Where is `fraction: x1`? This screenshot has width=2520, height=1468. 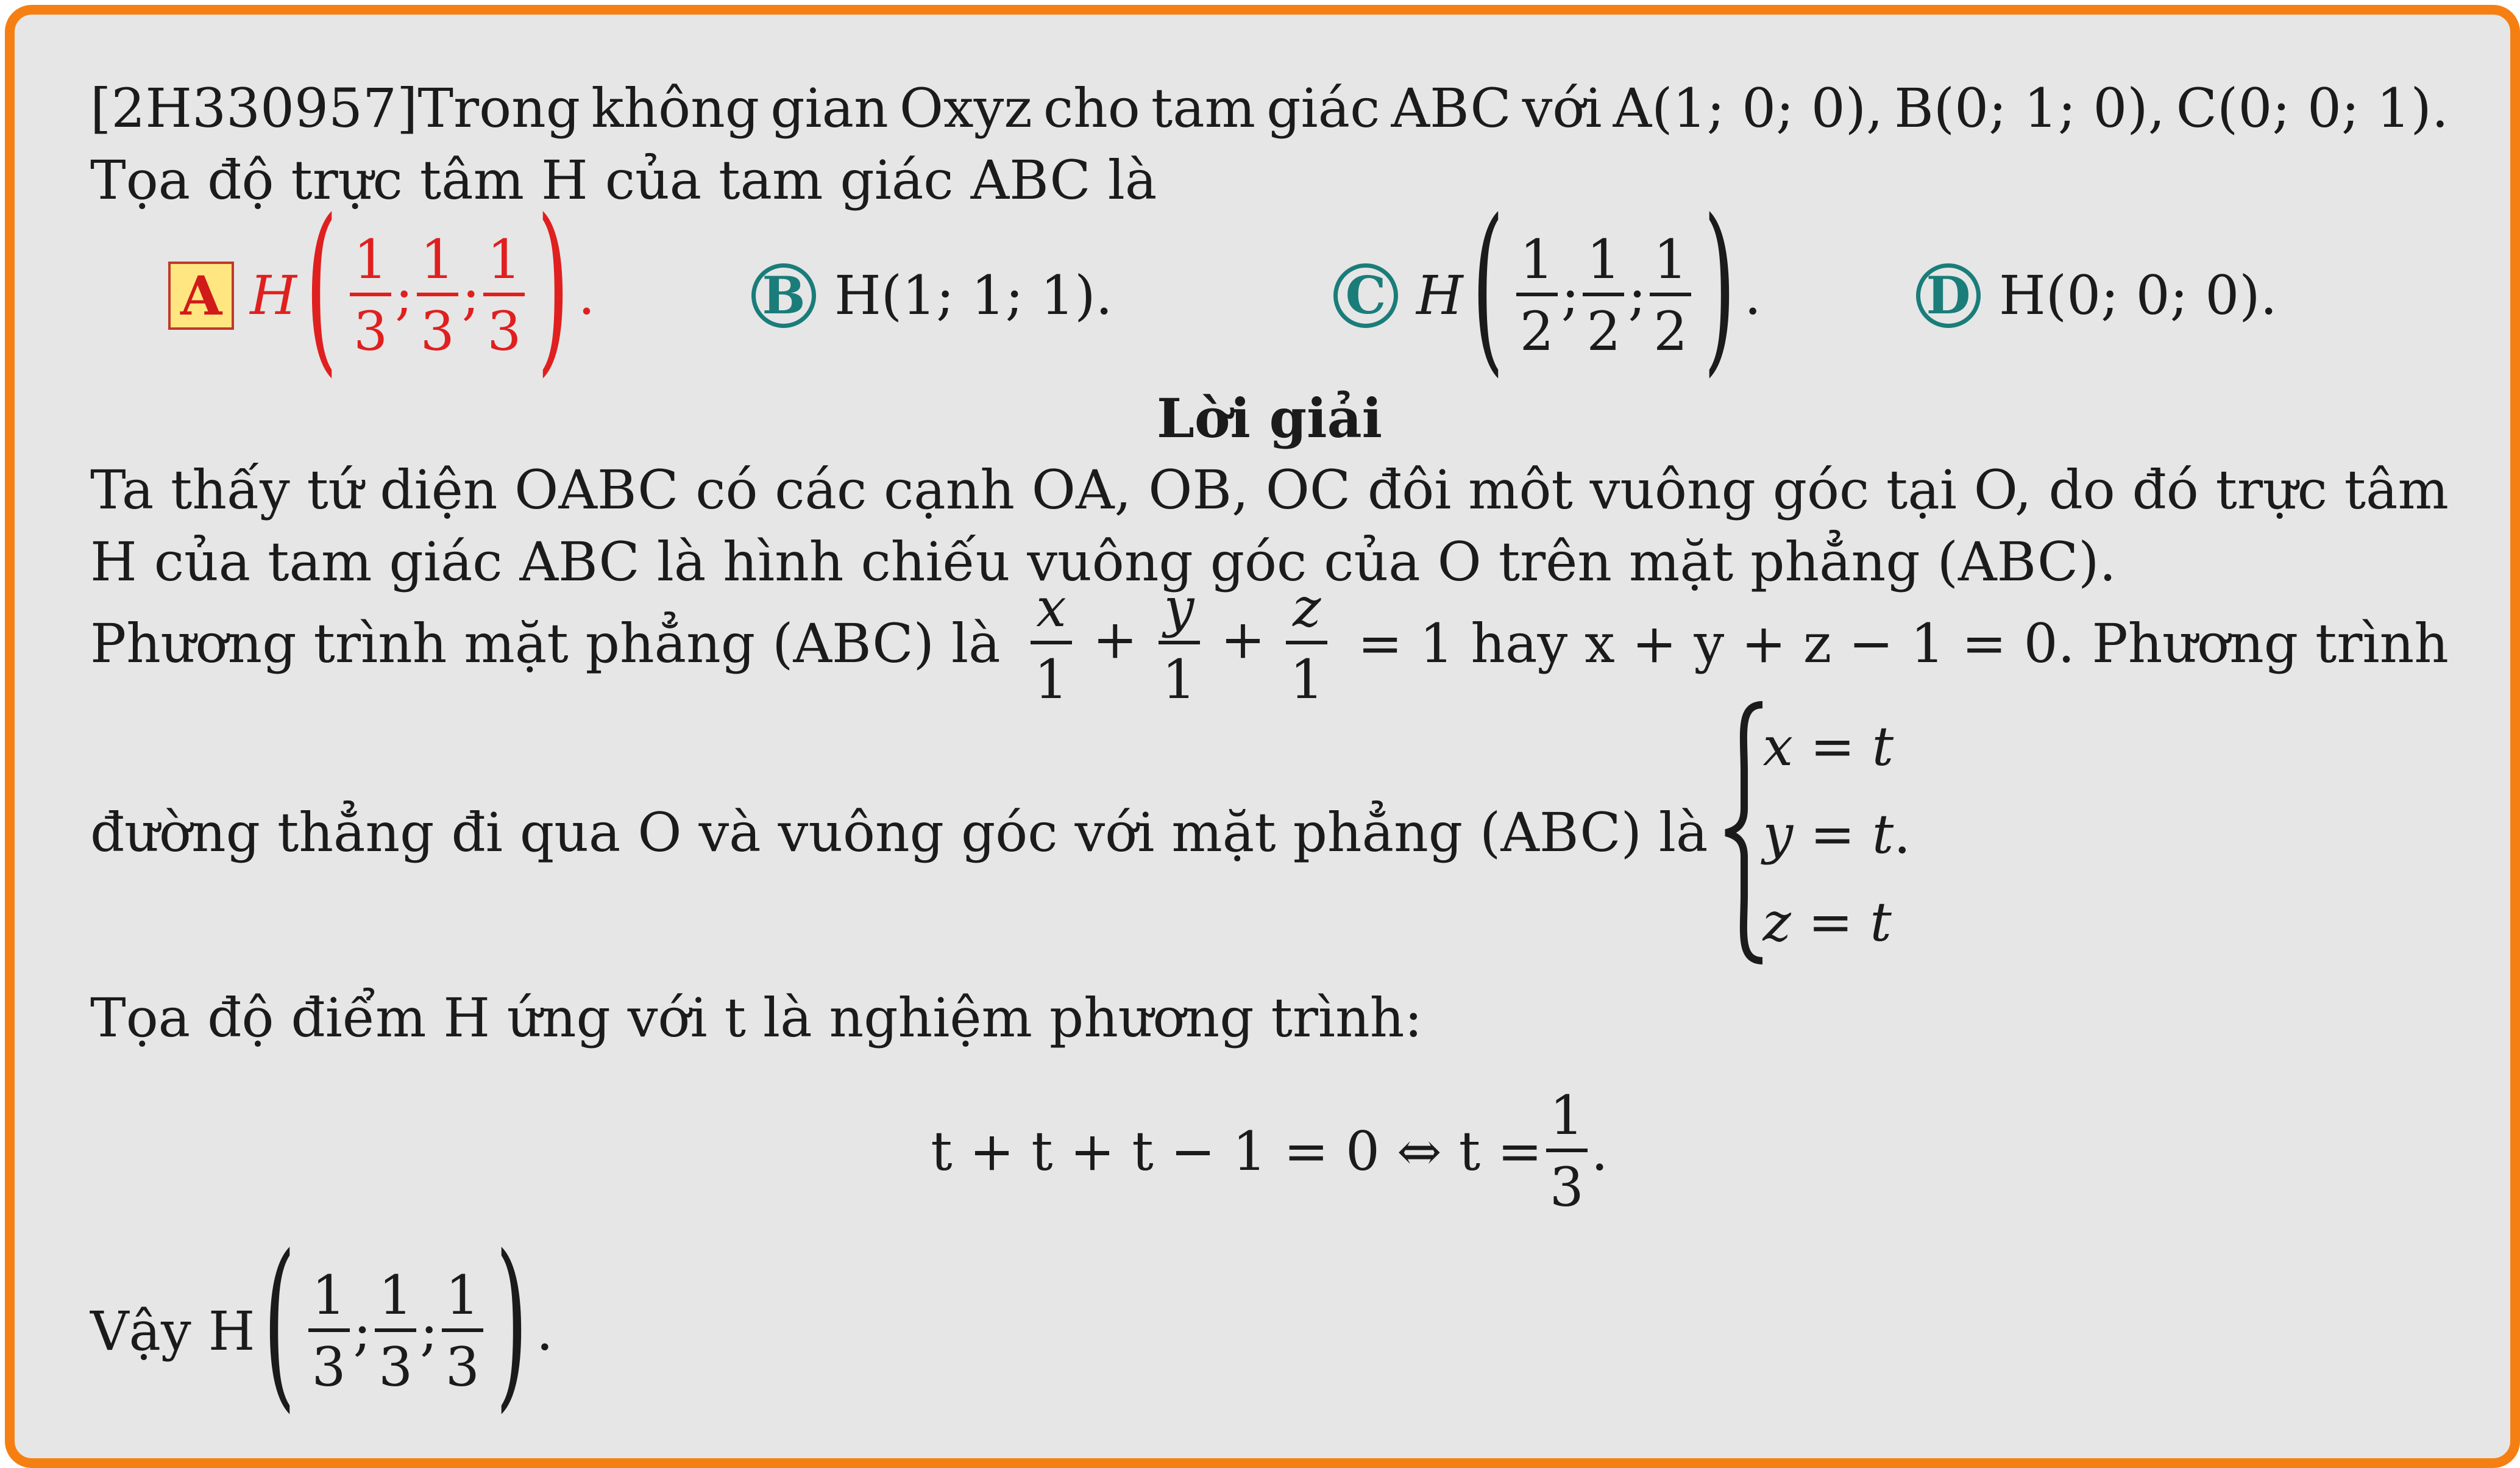
fraction: x1 is located at coordinates (1051, 644).